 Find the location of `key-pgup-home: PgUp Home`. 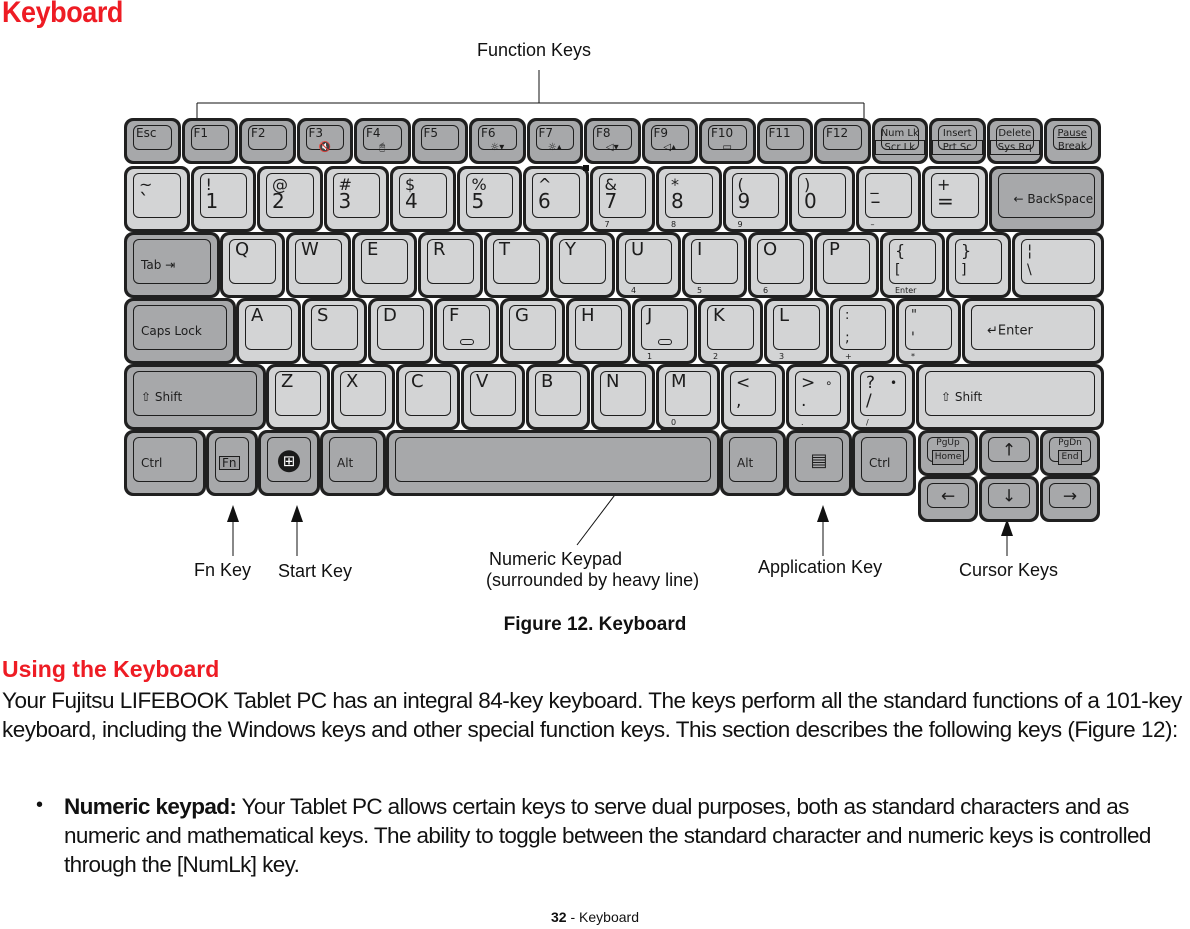

key-pgup-home: PgUp Home is located at coordinates (948, 453).